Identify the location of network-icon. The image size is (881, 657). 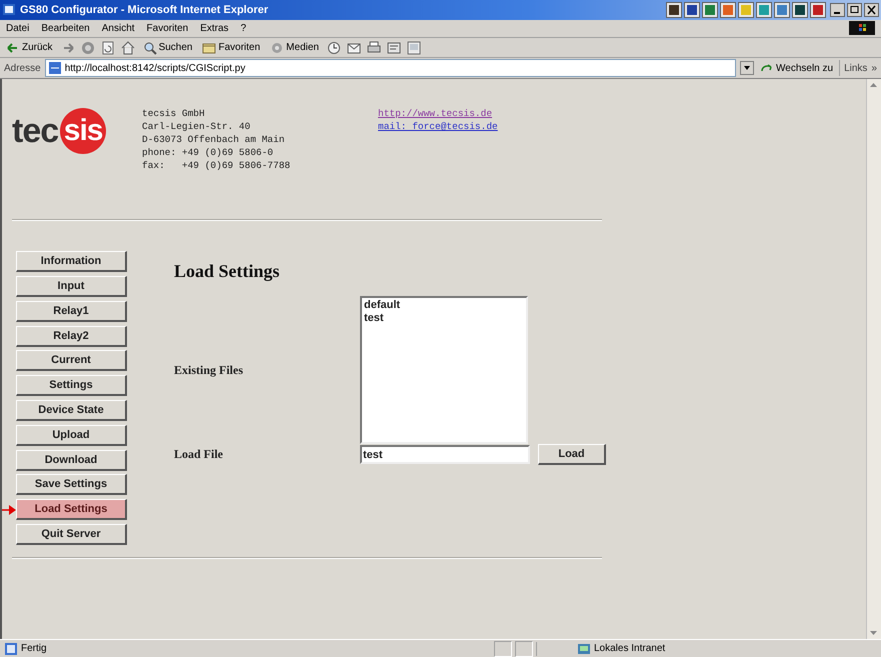
(584, 649).